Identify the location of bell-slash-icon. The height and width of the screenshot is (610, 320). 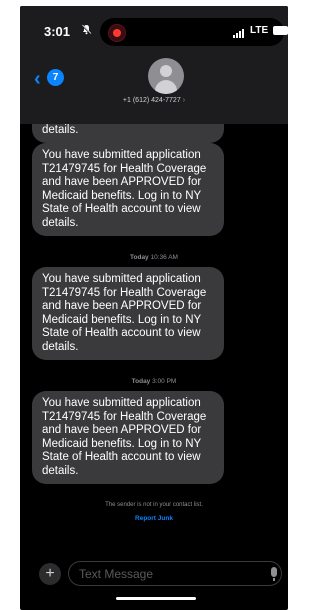
(86, 31).